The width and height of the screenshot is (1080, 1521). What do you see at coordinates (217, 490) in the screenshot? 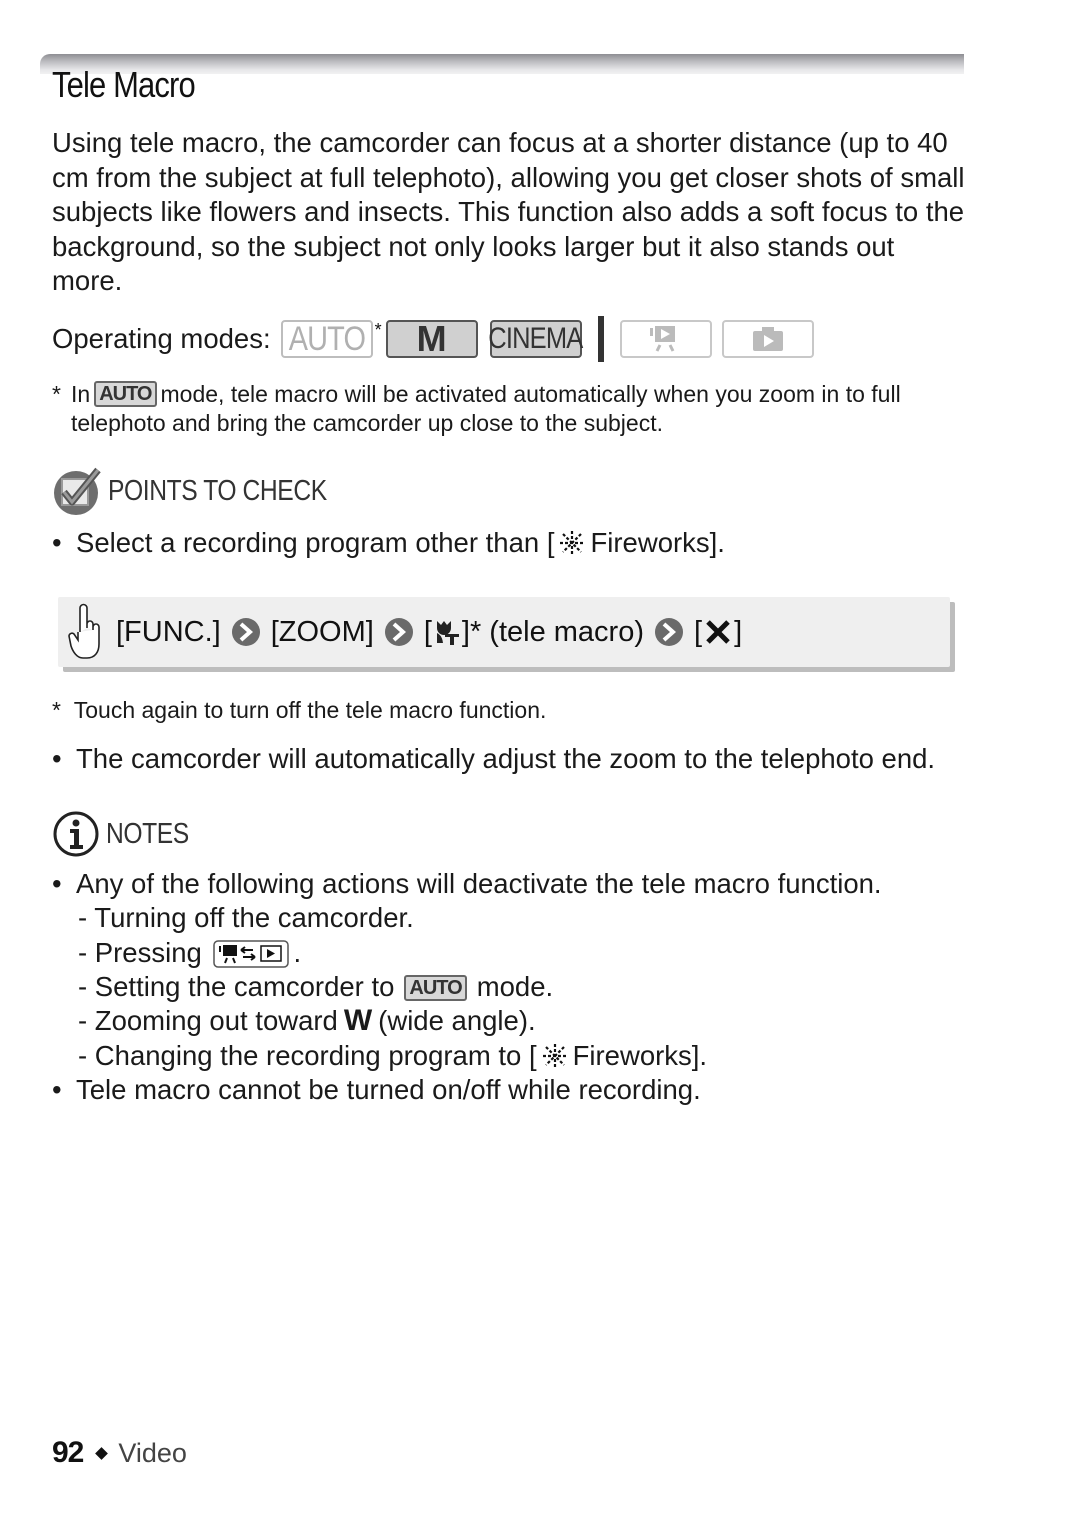
I see `points-to-check-label: POINTS TO CHECK` at bounding box center [217, 490].